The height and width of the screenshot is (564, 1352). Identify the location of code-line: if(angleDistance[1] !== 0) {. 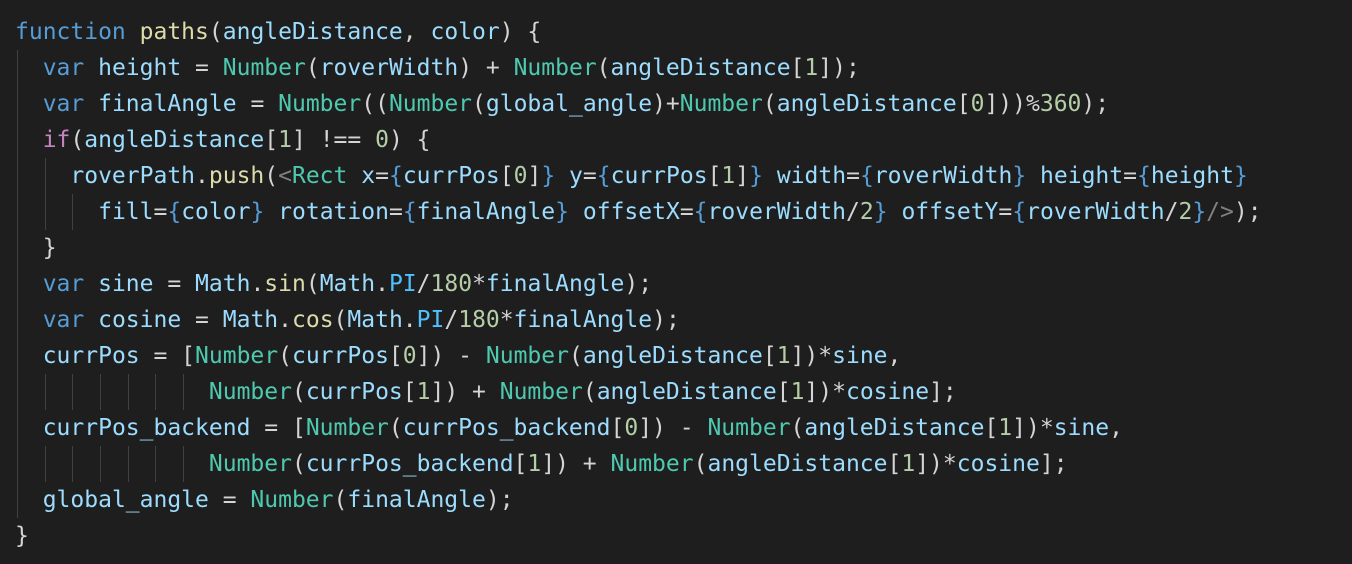
(638, 140).